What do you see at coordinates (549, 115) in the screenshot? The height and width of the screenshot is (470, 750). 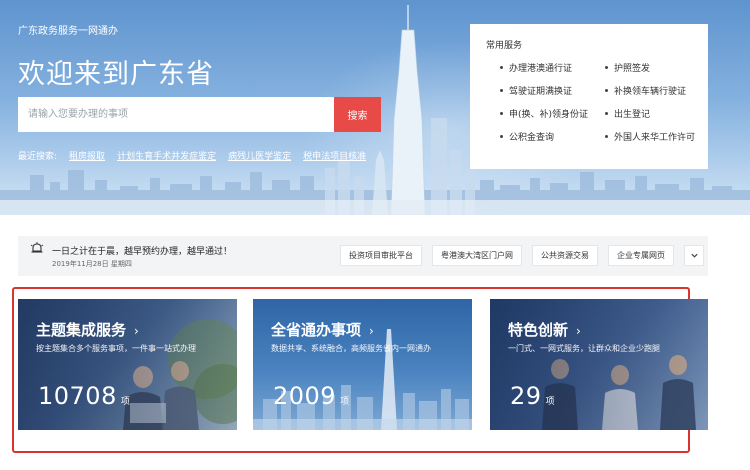 I see `common-service-label: 申(换、补)领身份证` at bounding box center [549, 115].